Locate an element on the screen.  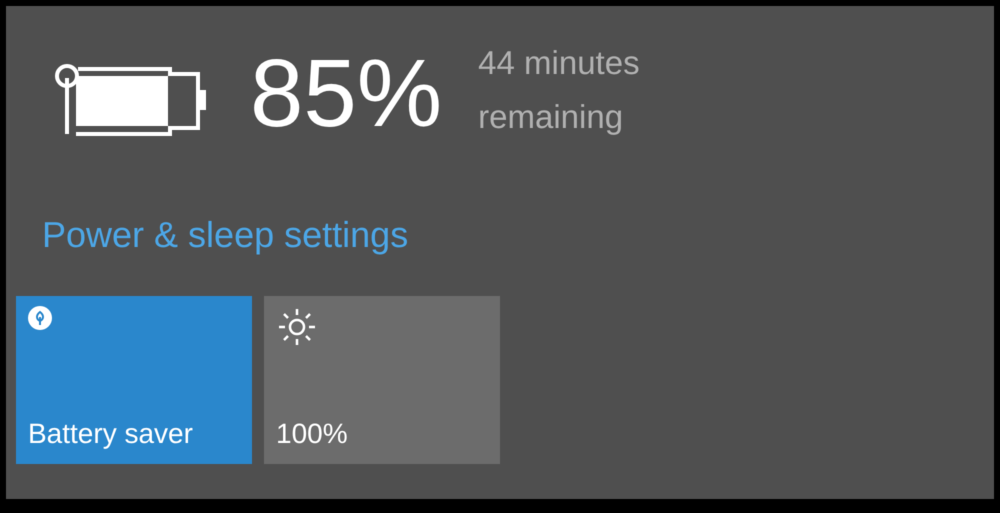
time-remaining: remaining is located at coordinates (551, 117).